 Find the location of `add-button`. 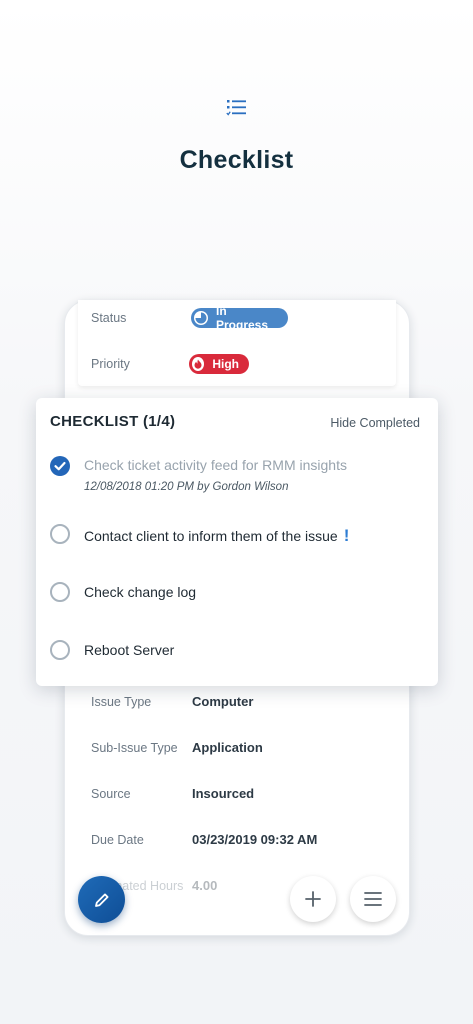

add-button is located at coordinates (313, 899).